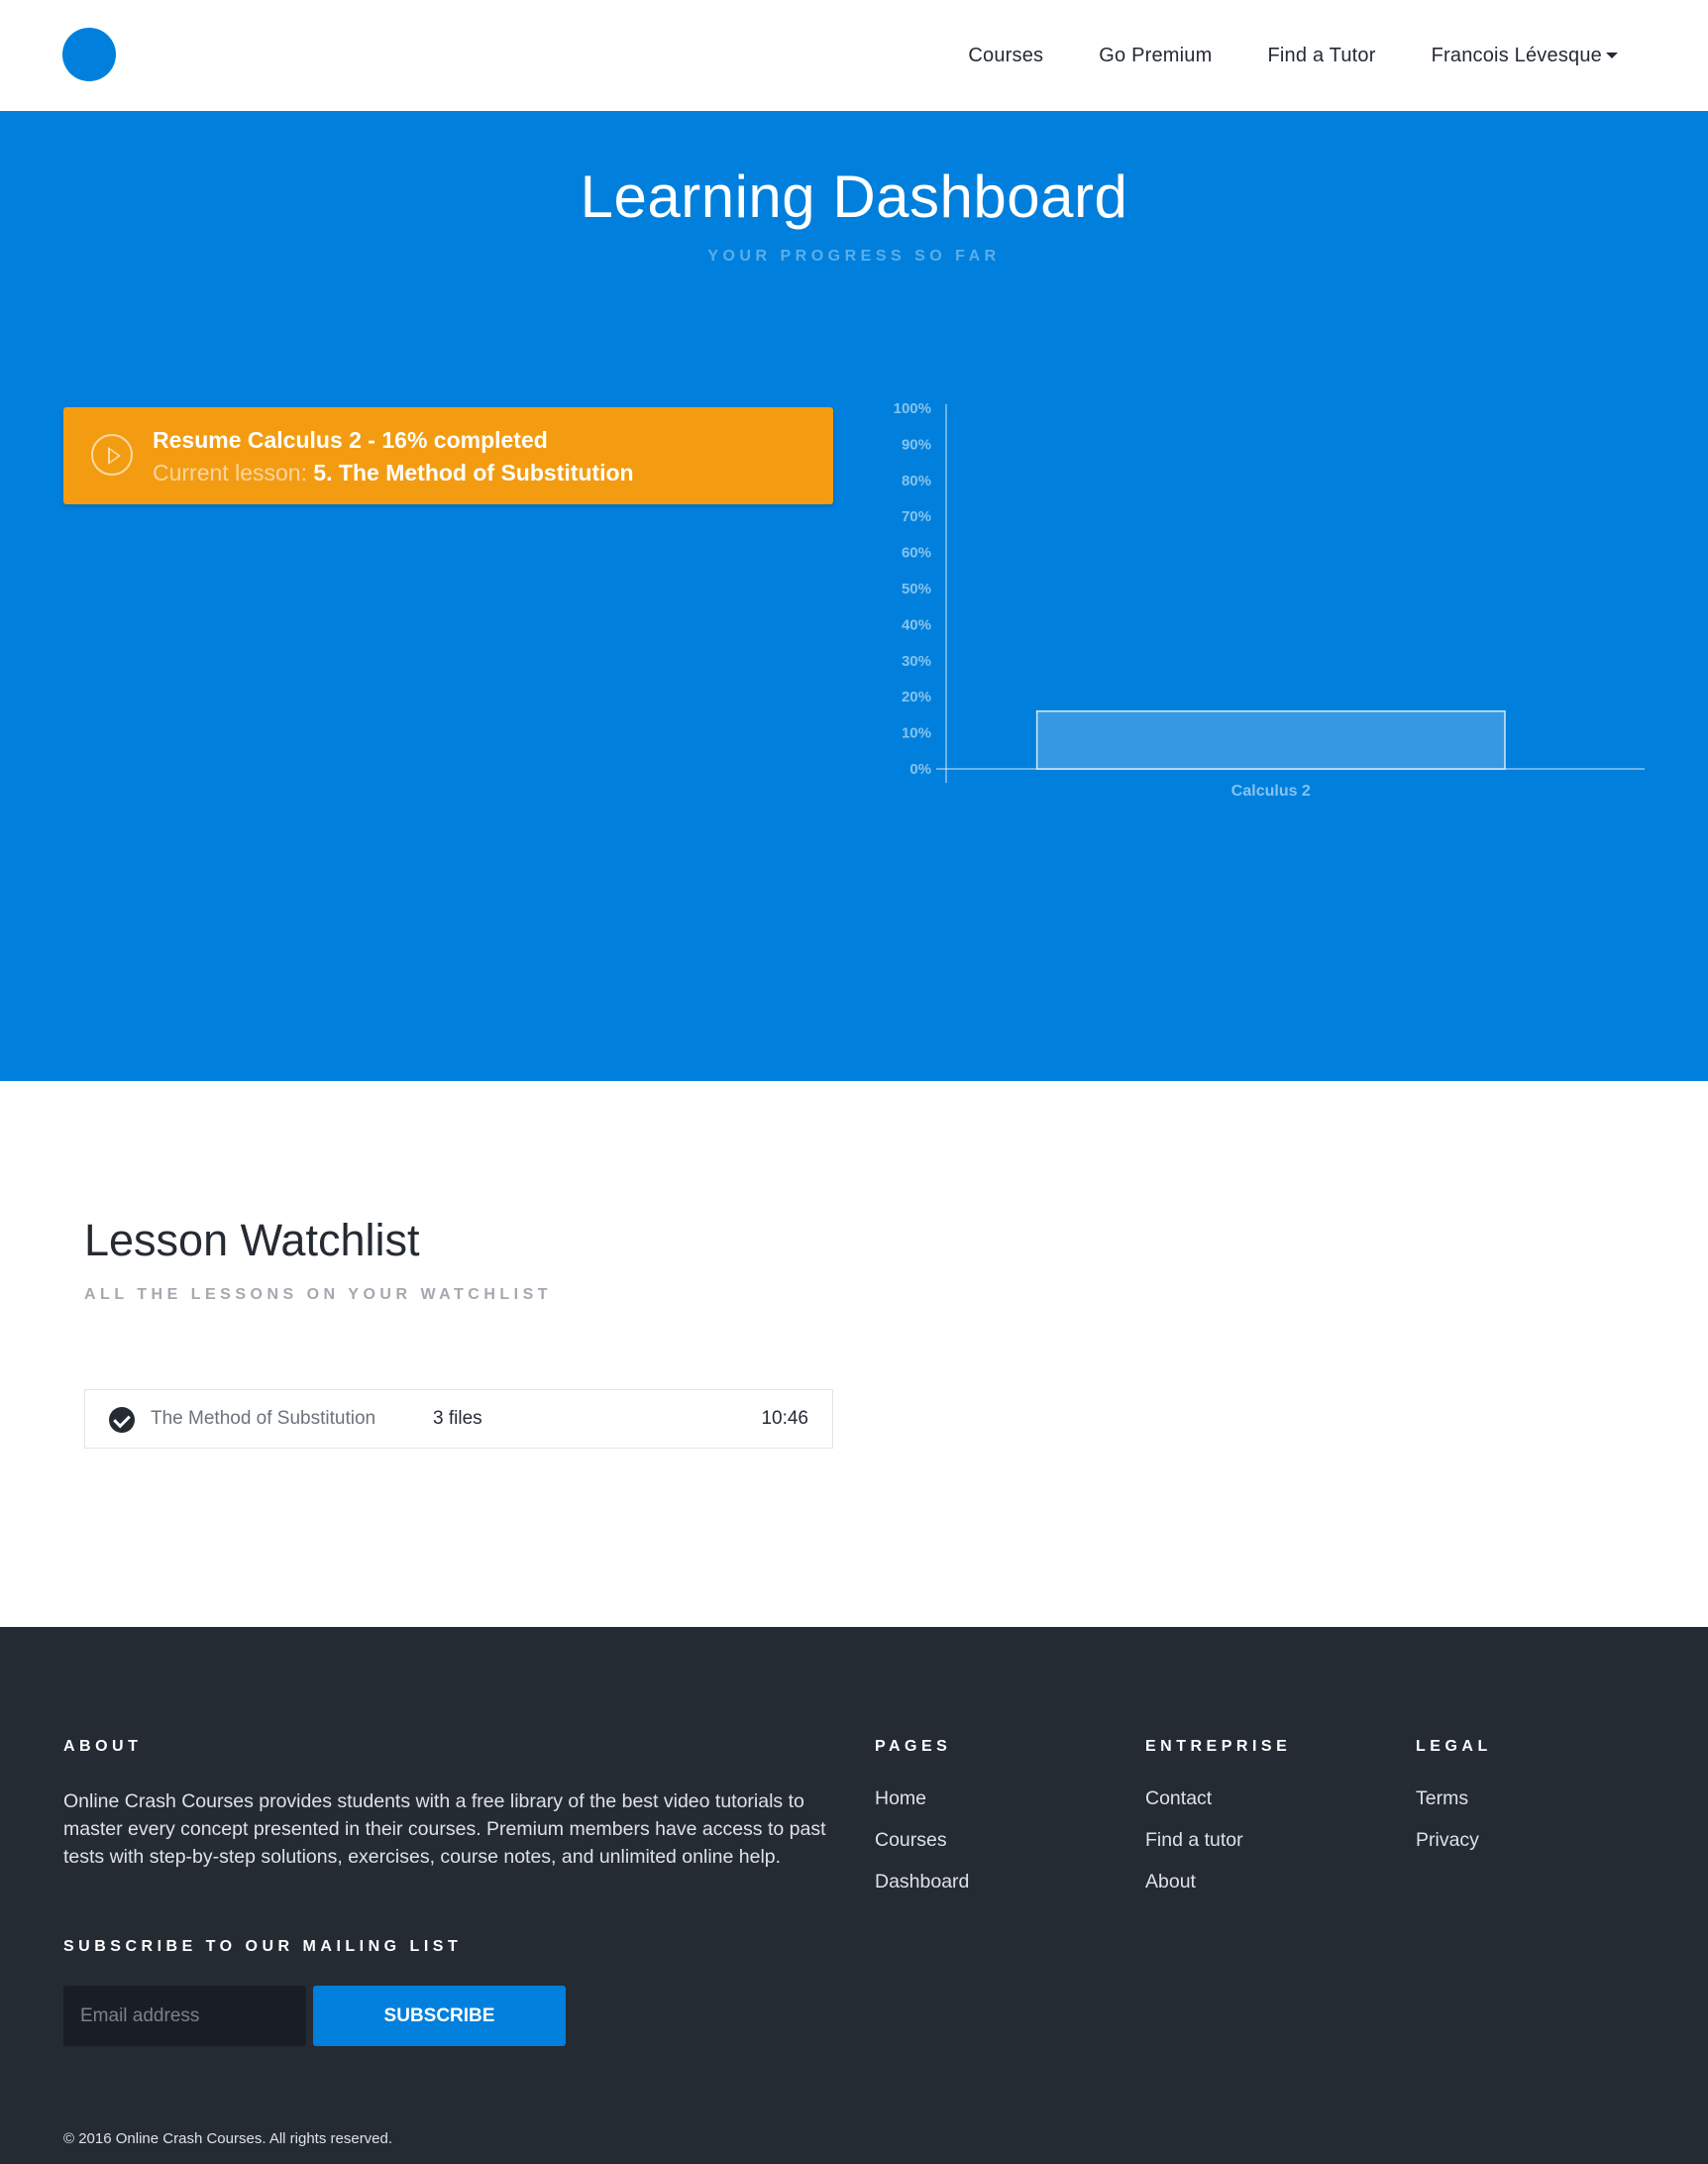 The height and width of the screenshot is (2164, 1708). What do you see at coordinates (263, 1418) in the screenshot?
I see `watchlist-lesson-name: The Method of Substitution` at bounding box center [263, 1418].